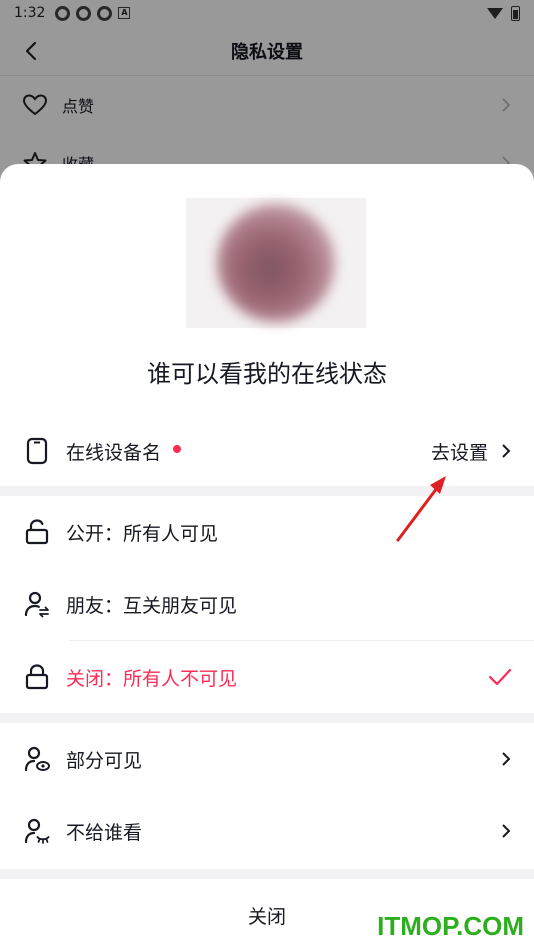  What do you see at coordinates (177, 449) in the screenshot?
I see `new-indicator-dot` at bounding box center [177, 449].